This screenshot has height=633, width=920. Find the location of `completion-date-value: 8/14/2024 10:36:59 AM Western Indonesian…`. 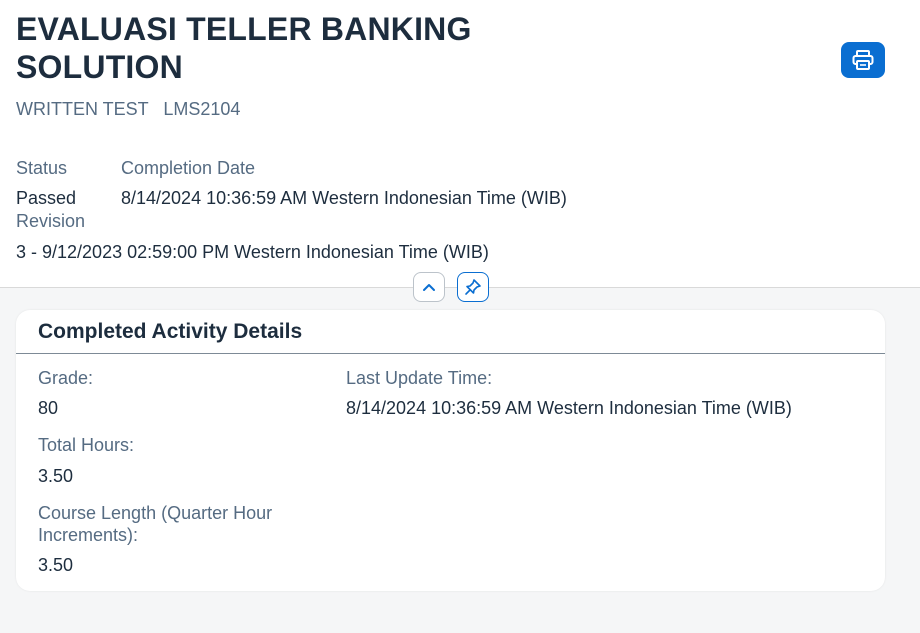

completion-date-value: 8/14/2024 10:36:59 AM Western Indonesian… is located at coordinates (344, 198).